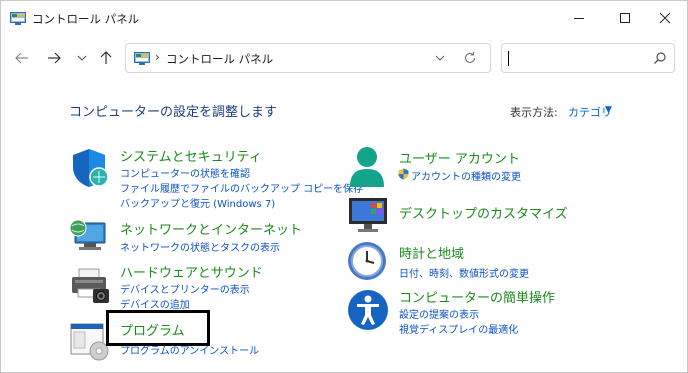  I want to click on arrow-left-icon, so click(21, 58).